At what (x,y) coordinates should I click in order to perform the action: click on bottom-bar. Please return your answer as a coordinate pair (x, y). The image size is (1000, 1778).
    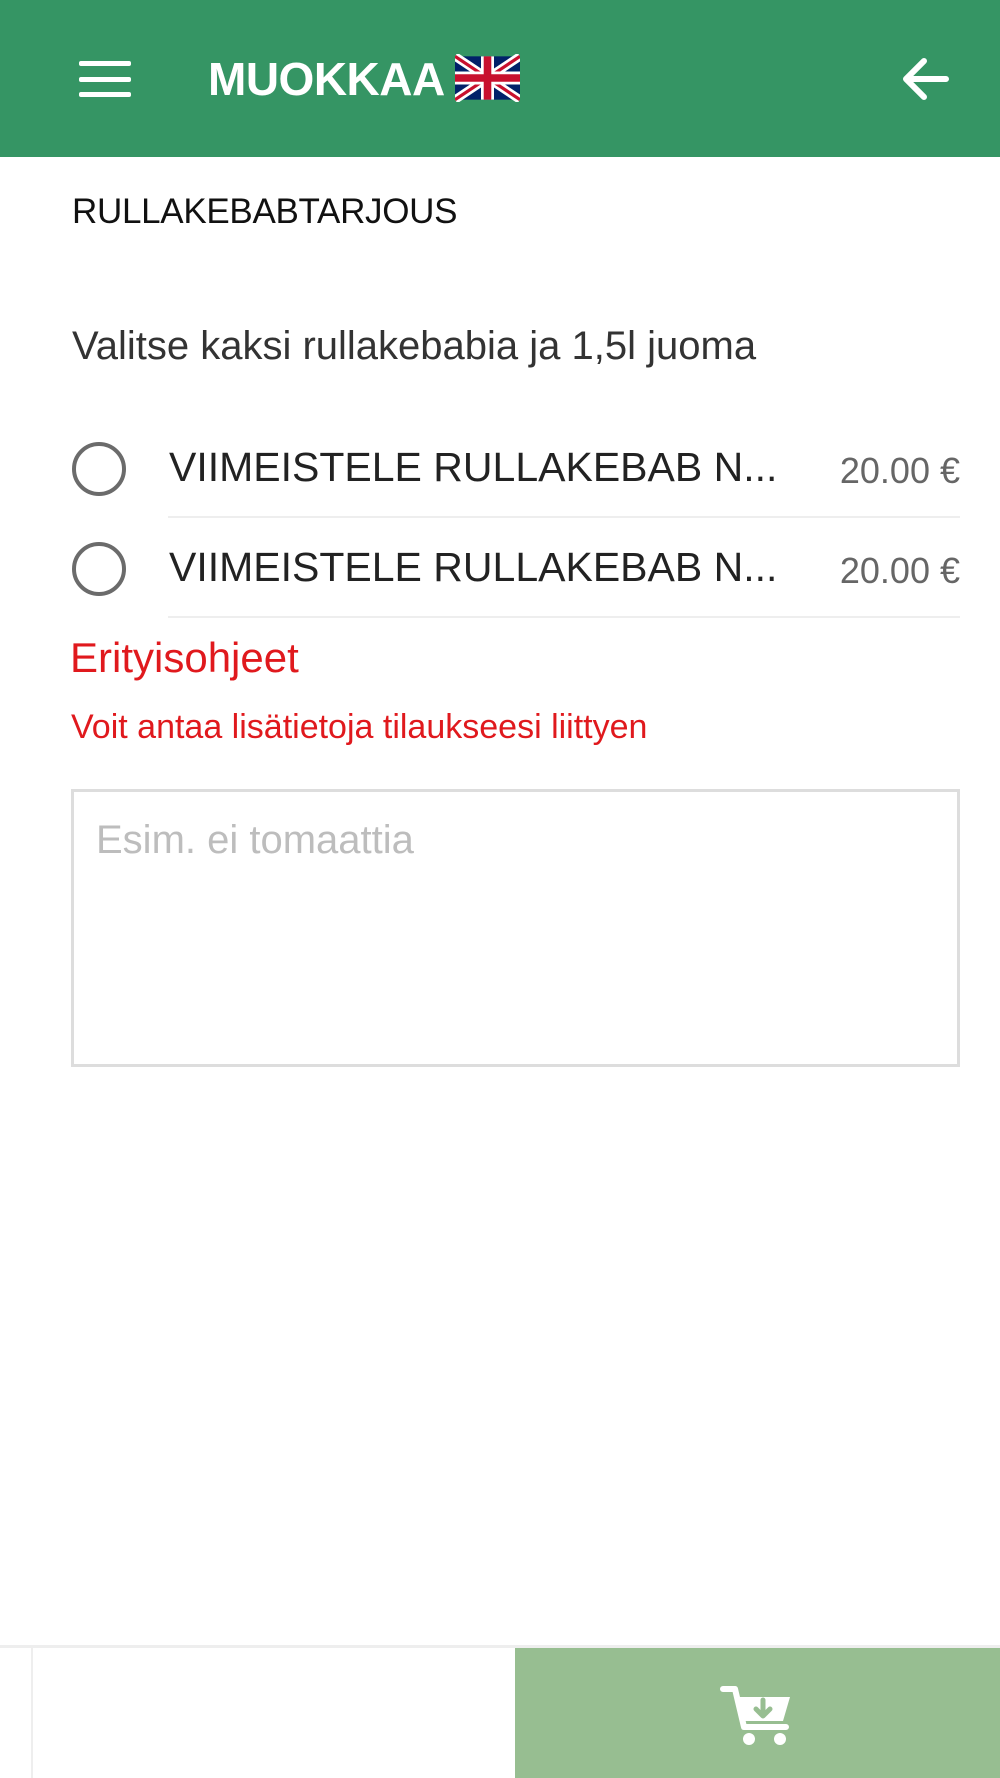
    Looking at the image, I should click on (500, 1711).